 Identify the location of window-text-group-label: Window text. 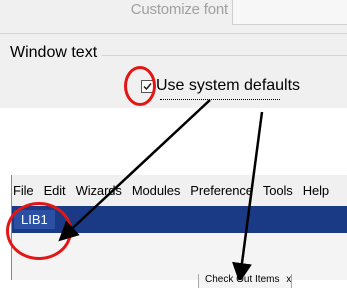
(54, 52).